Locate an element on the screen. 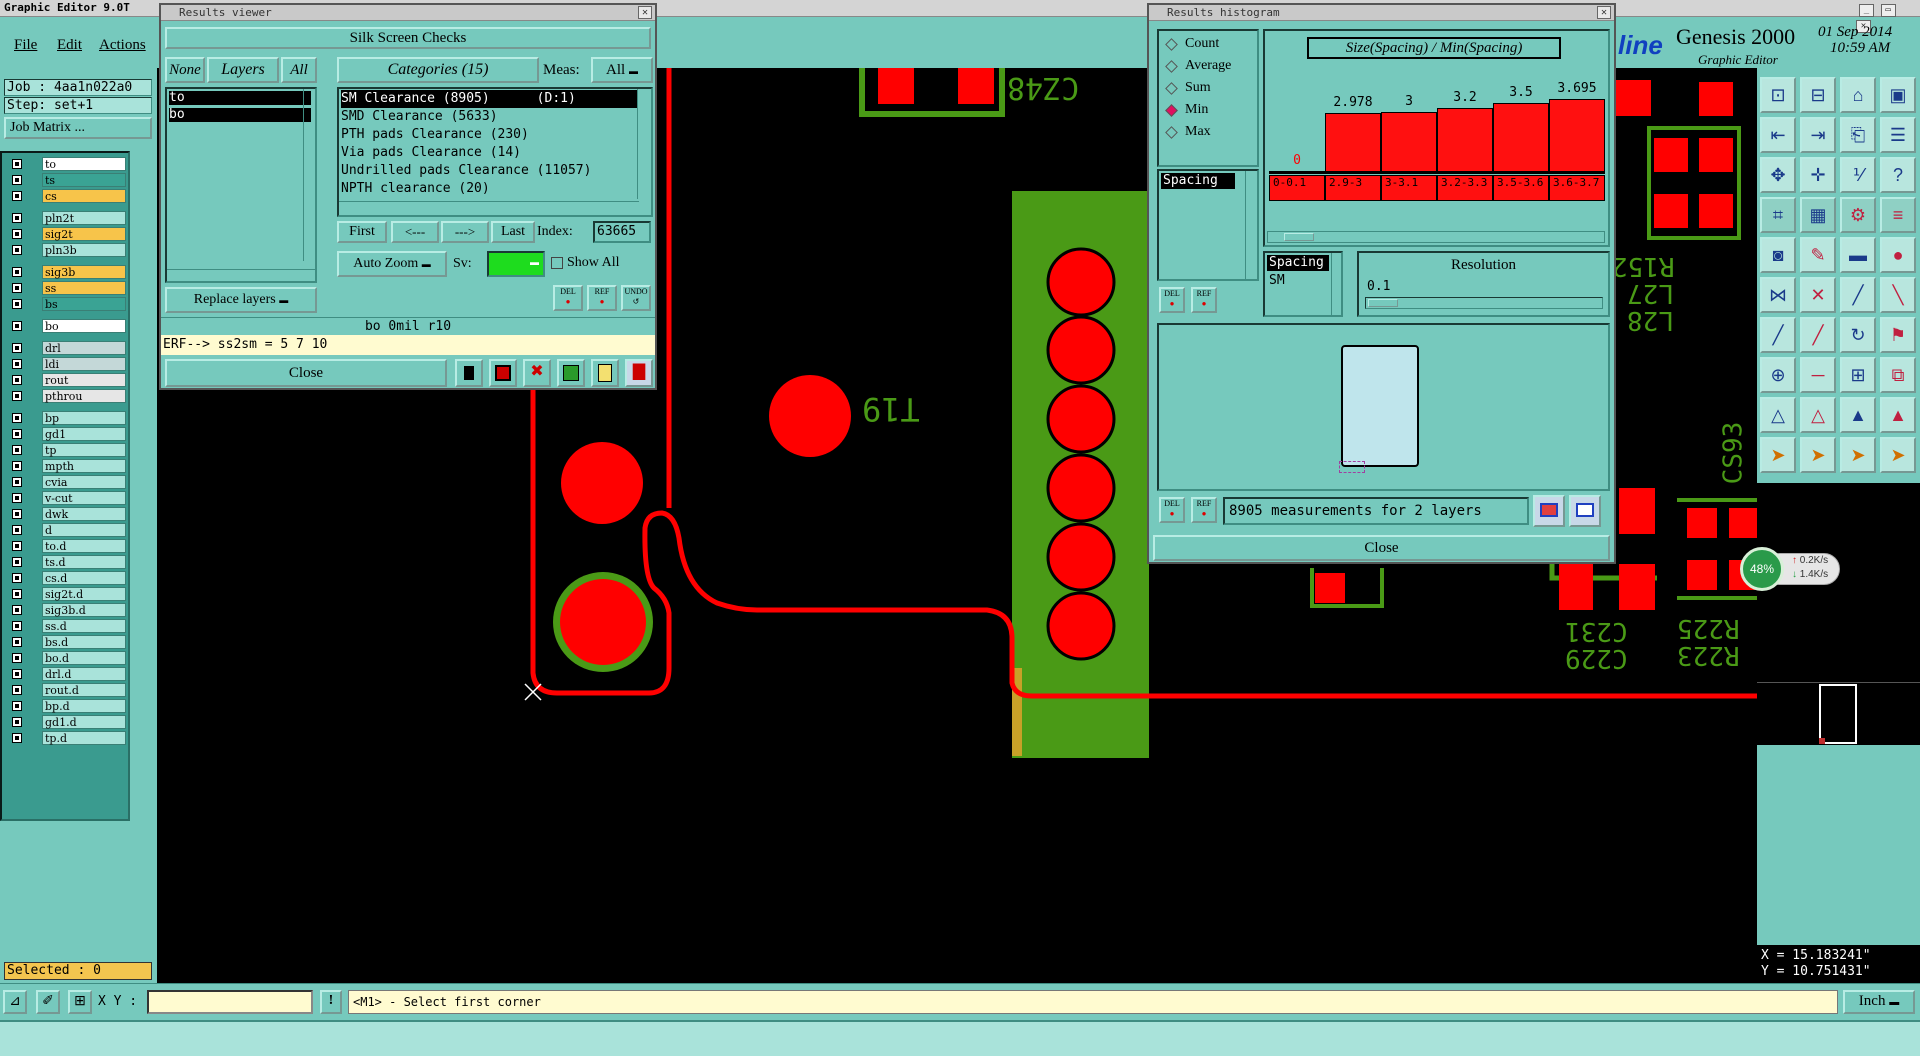 This screenshot has width=1920, height=1056. layer-name: sig3b is located at coordinates (84, 272).